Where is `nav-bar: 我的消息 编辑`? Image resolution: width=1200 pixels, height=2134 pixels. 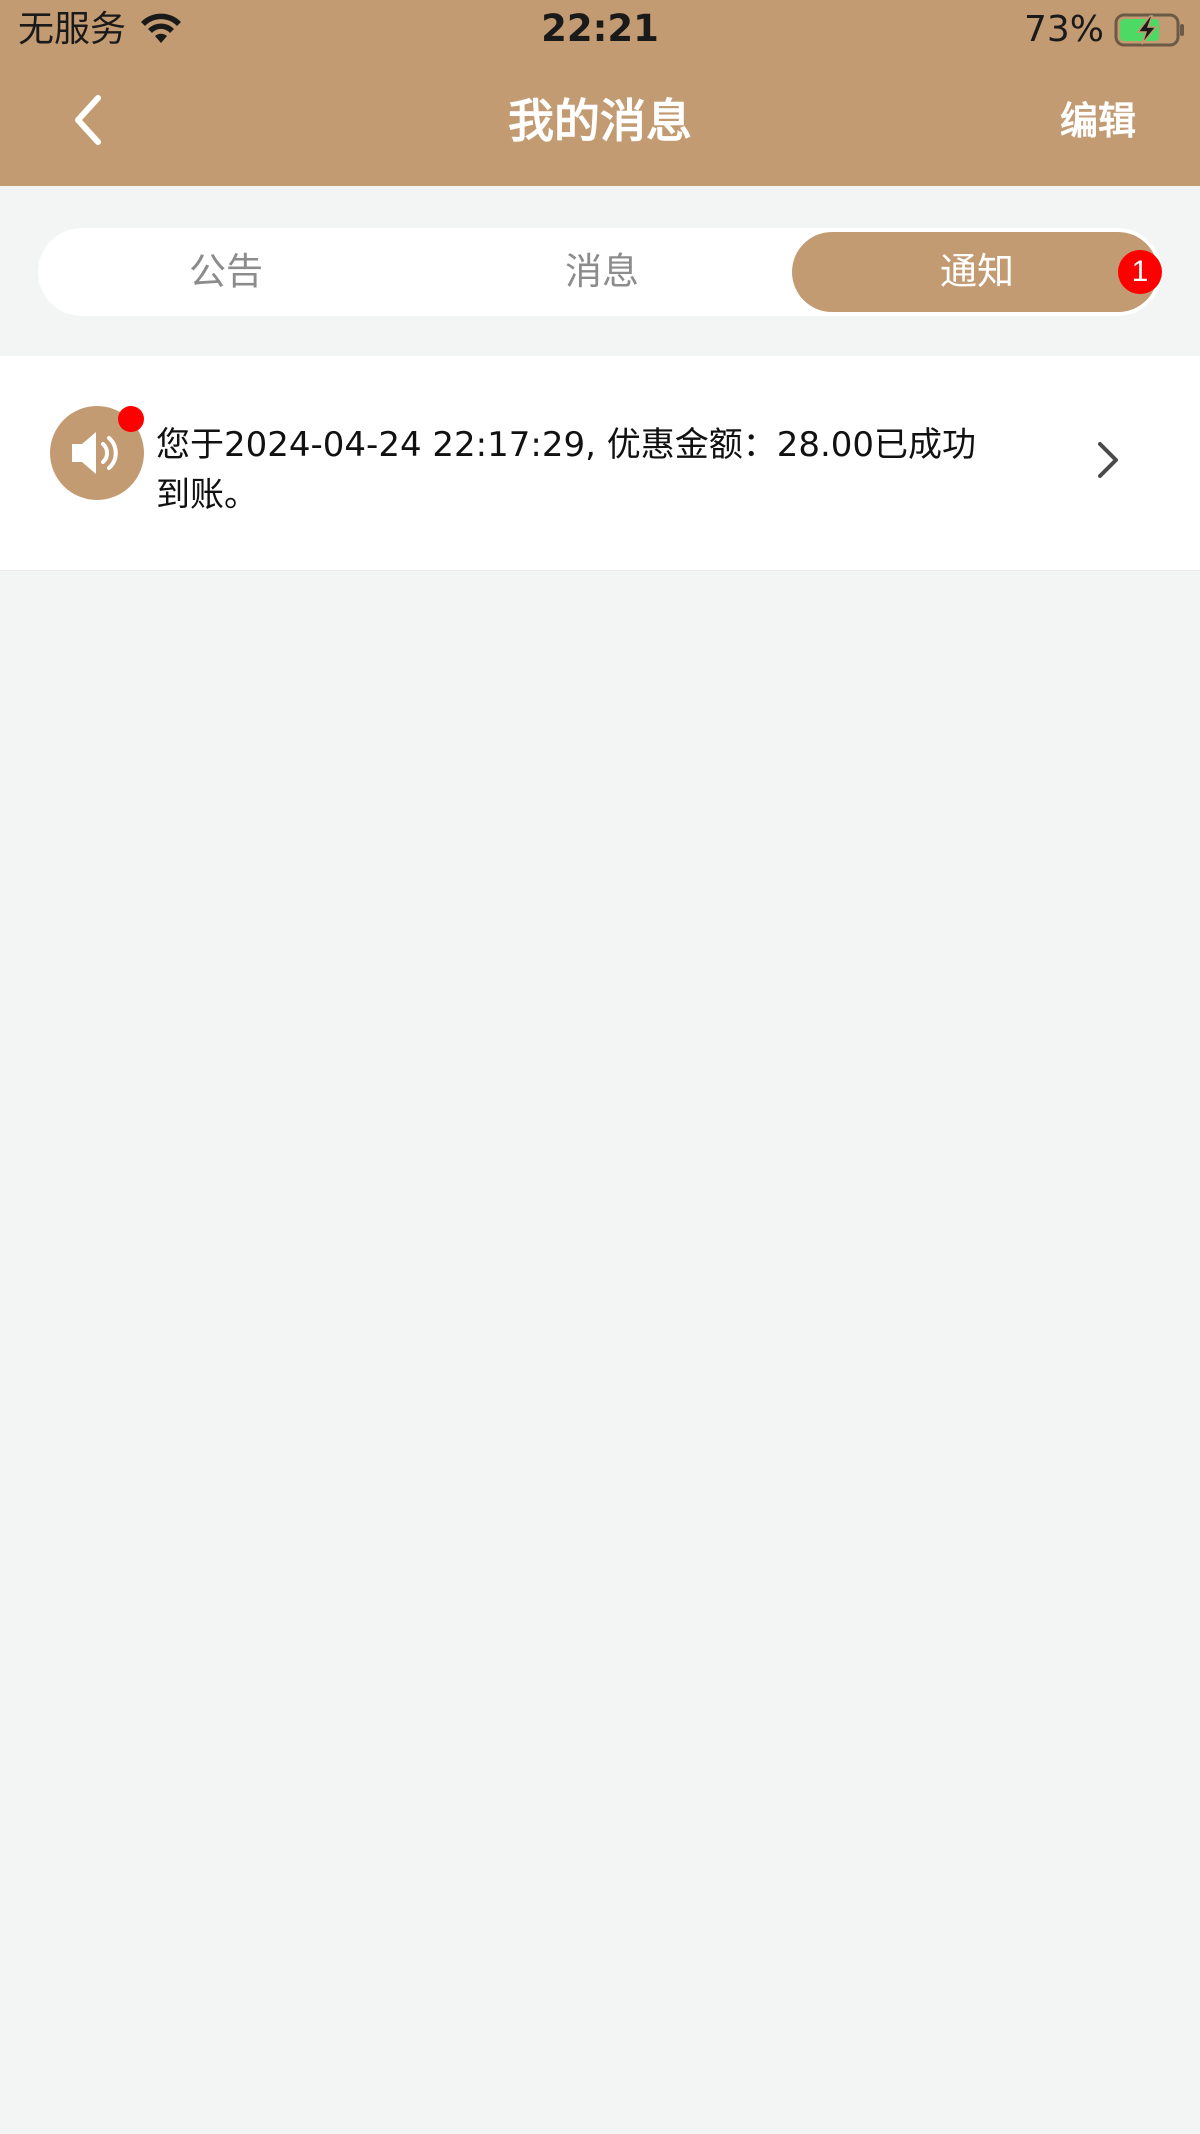
nav-bar: 我的消息 编辑 is located at coordinates (600, 123).